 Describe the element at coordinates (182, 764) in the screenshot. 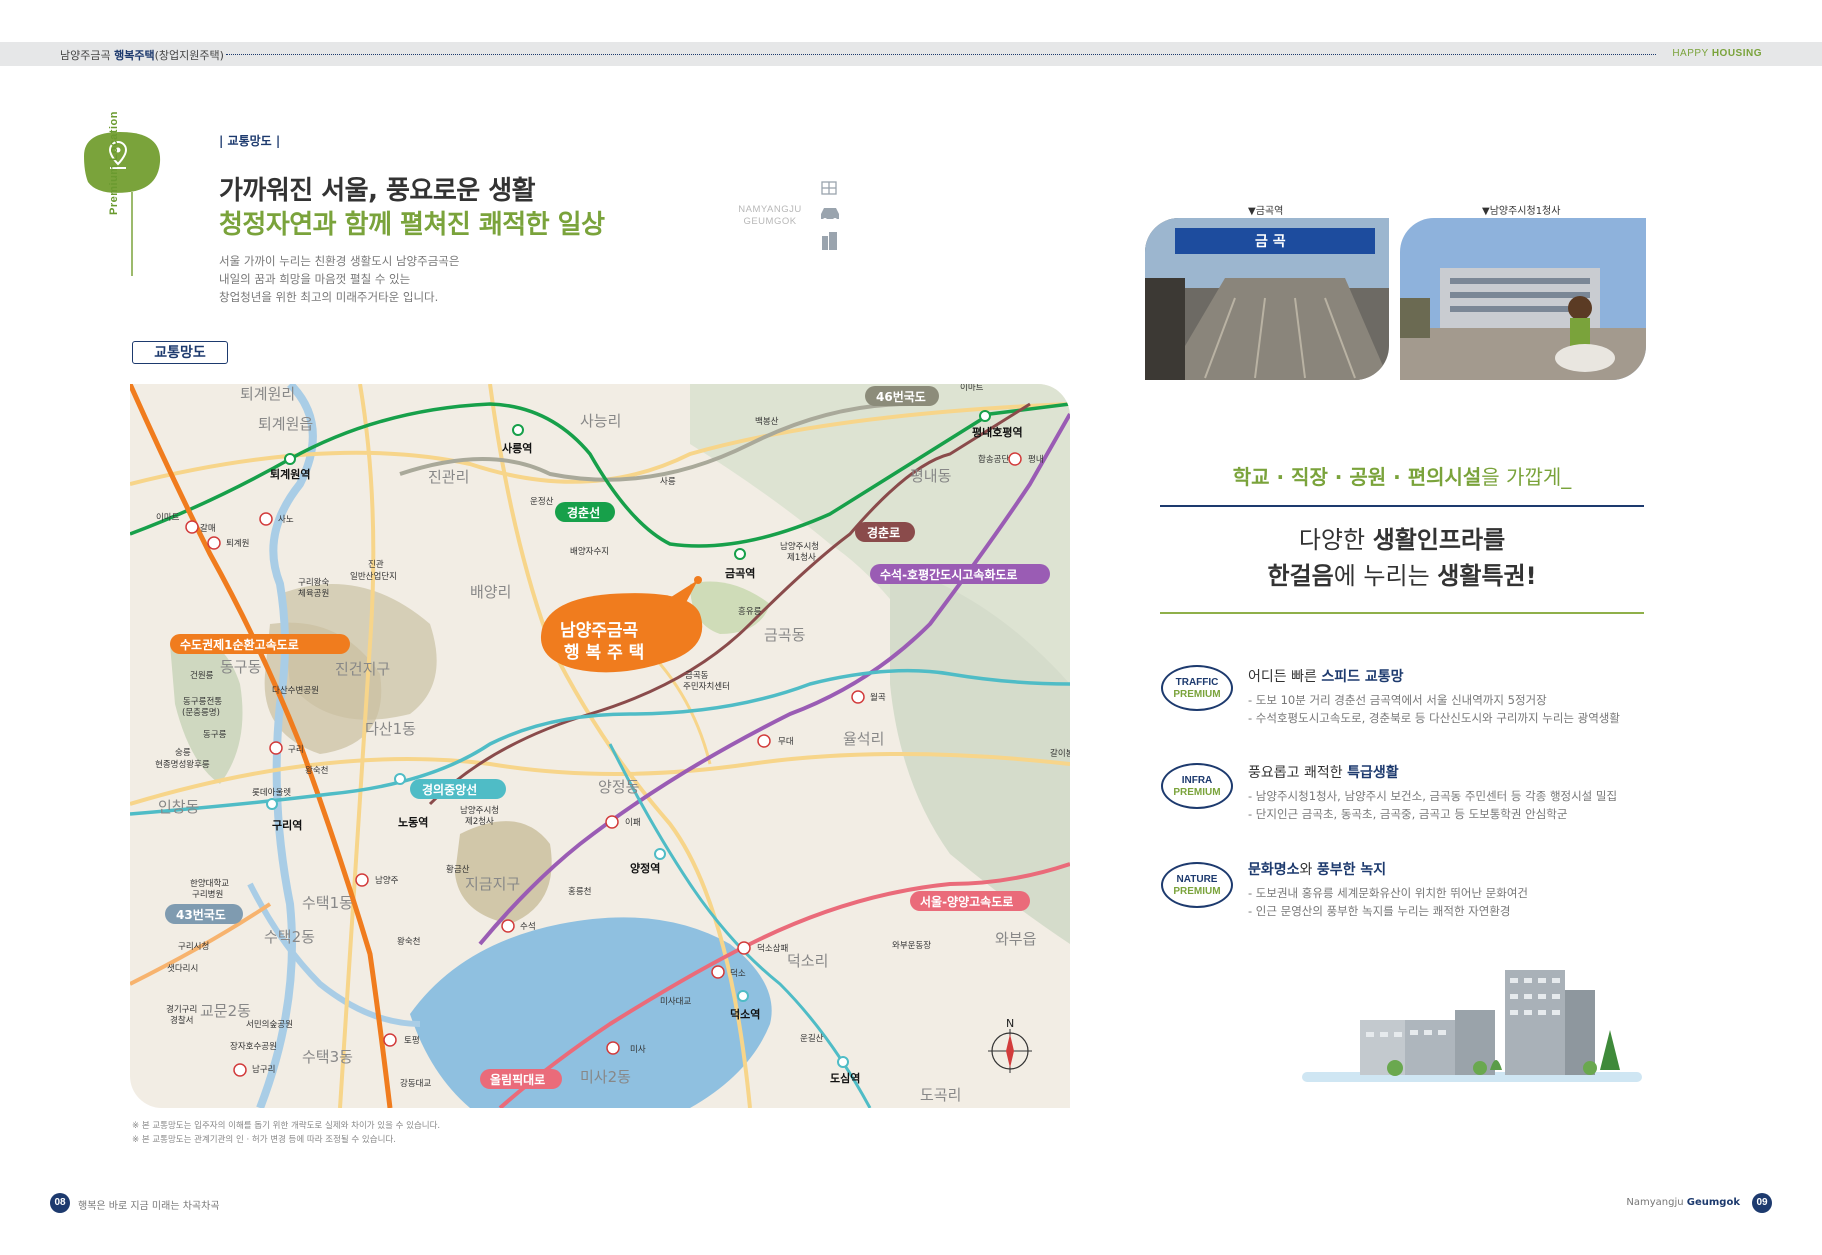

I see `svg-text: 현종명성왕후릉` at that location.